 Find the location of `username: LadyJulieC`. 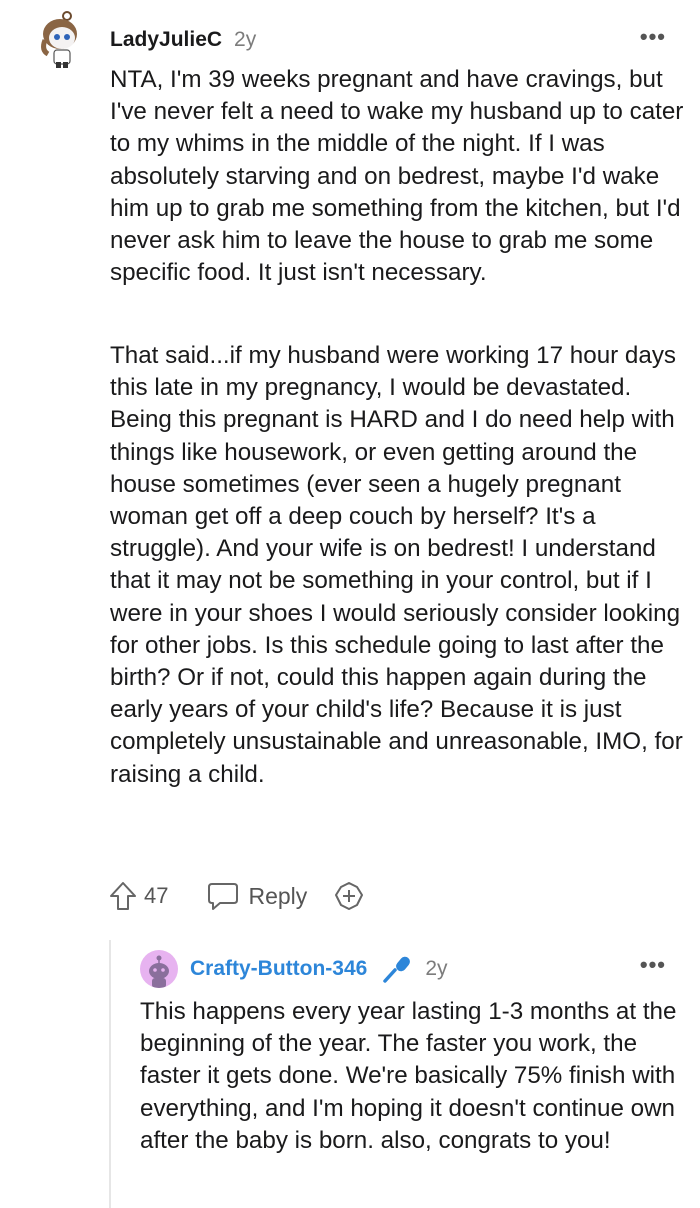

username: LadyJulieC is located at coordinates (166, 40).